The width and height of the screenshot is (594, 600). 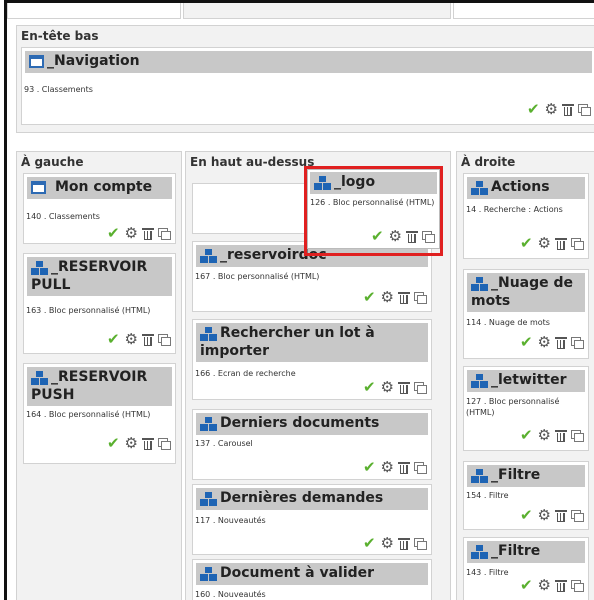 What do you see at coordinates (487, 495) in the screenshot?
I see `block-description: 154 . Filtre` at bounding box center [487, 495].